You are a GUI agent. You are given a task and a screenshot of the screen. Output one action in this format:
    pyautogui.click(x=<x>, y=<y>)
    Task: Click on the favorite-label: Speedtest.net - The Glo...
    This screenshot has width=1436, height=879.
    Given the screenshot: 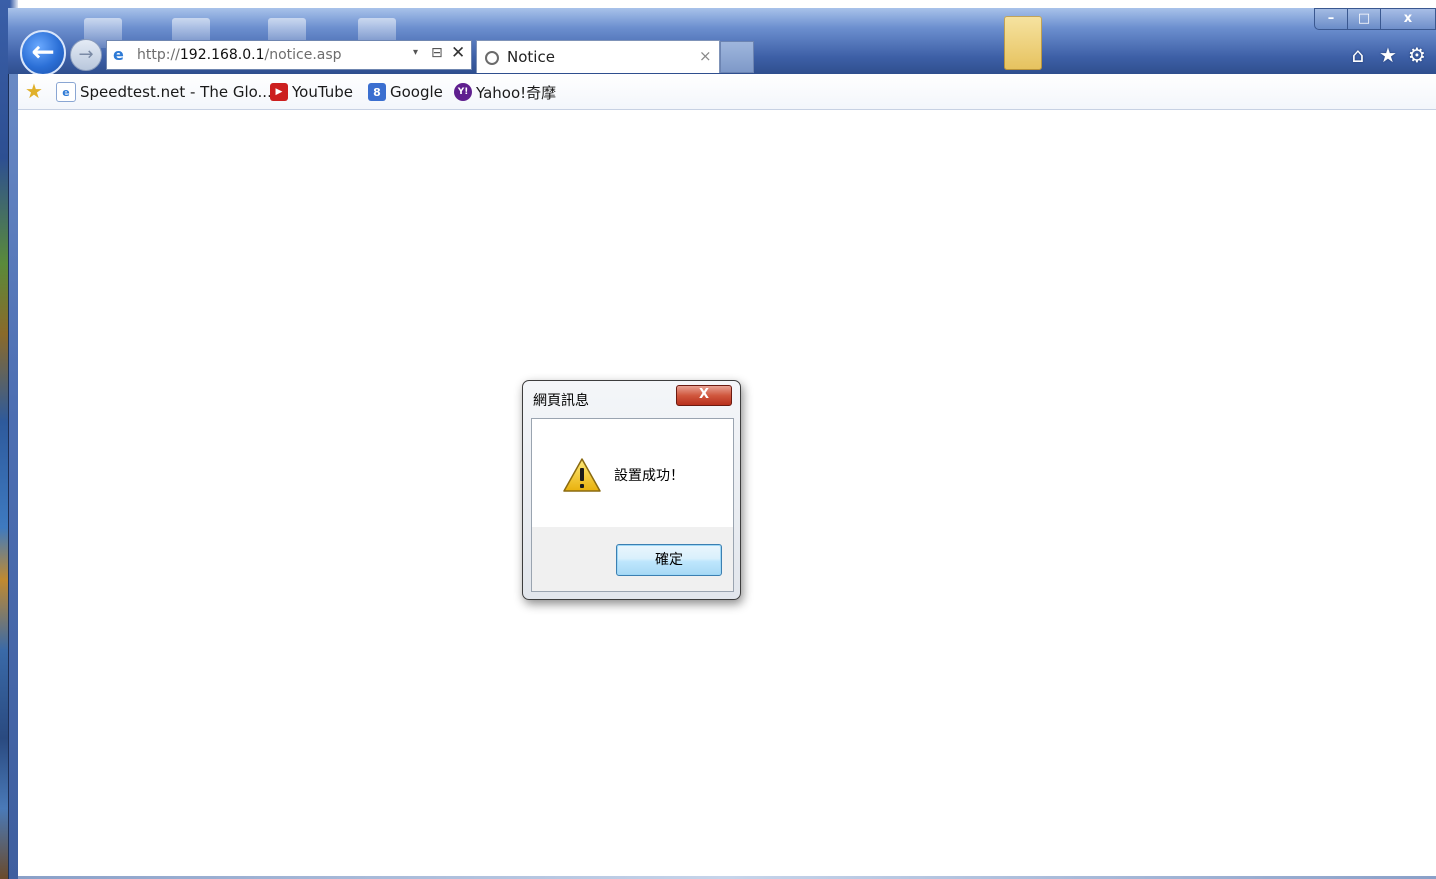 What is the action you would take?
    pyautogui.click(x=176, y=92)
    